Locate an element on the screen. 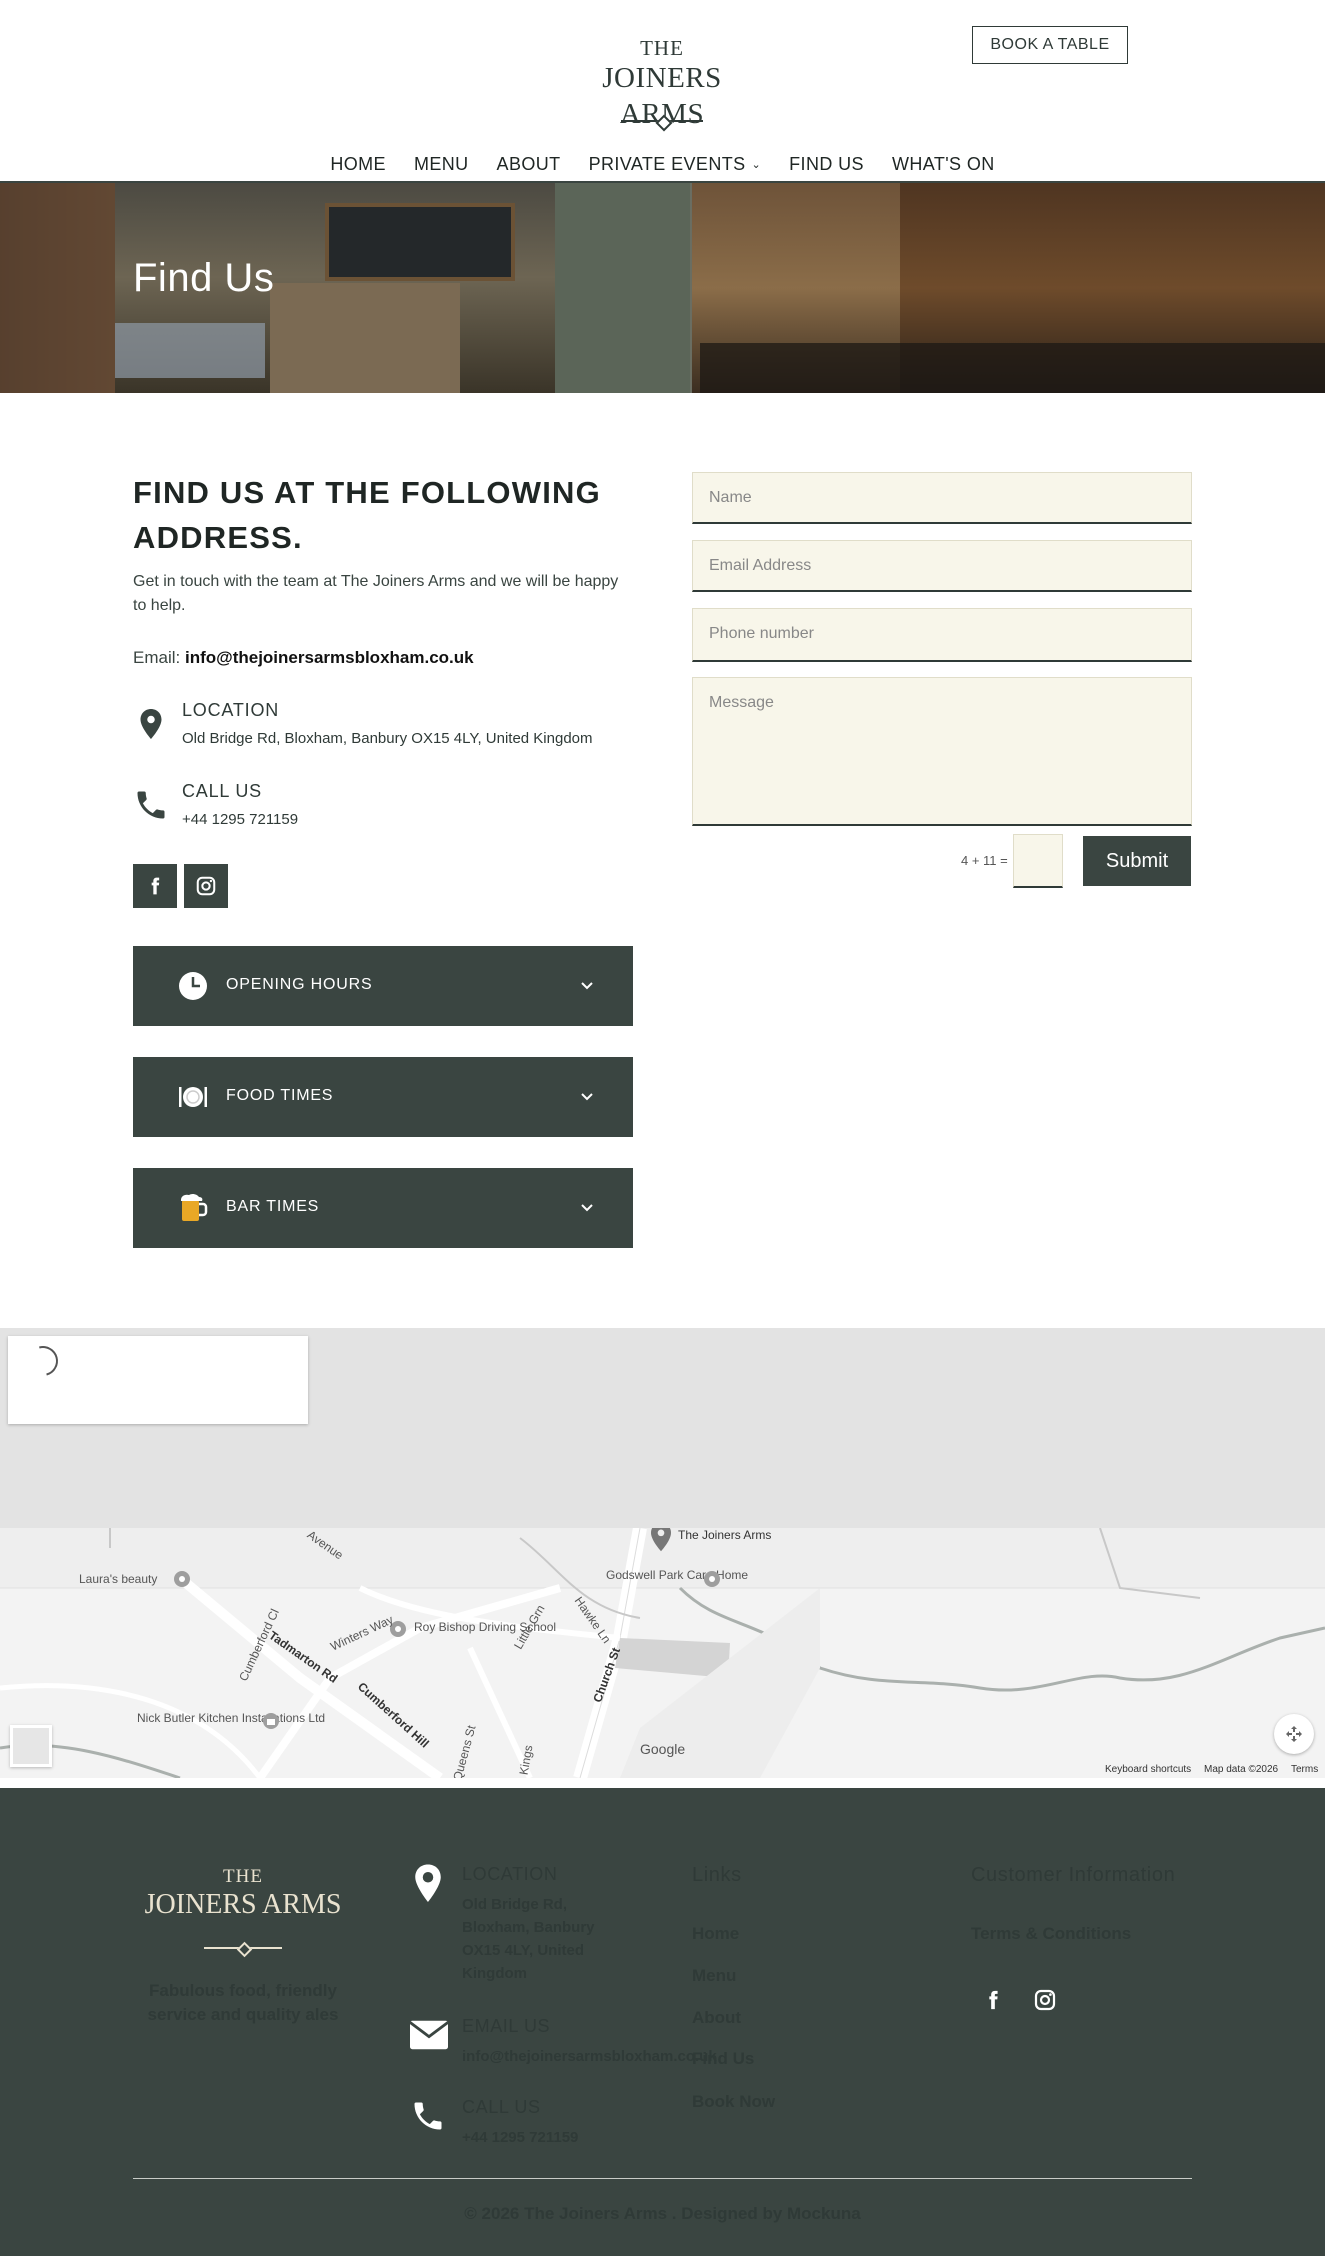  email-label: Email: is located at coordinates (157, 657).